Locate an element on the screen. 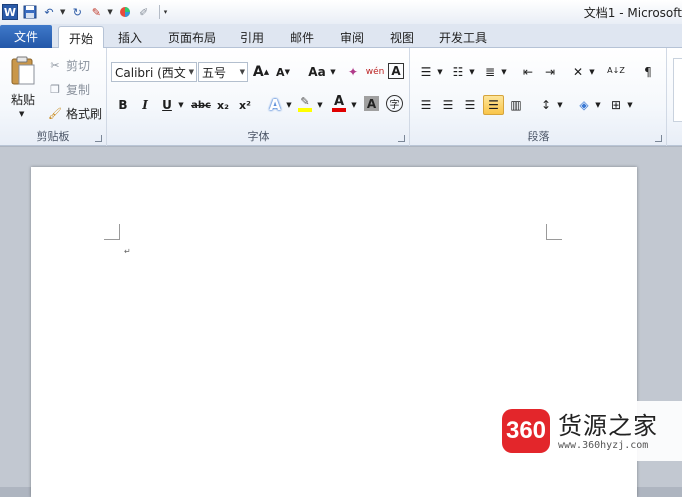 The width and height of the screenshot is (682, 497). format-painter-icon: 🖌 is located at coordinates (55, 113).